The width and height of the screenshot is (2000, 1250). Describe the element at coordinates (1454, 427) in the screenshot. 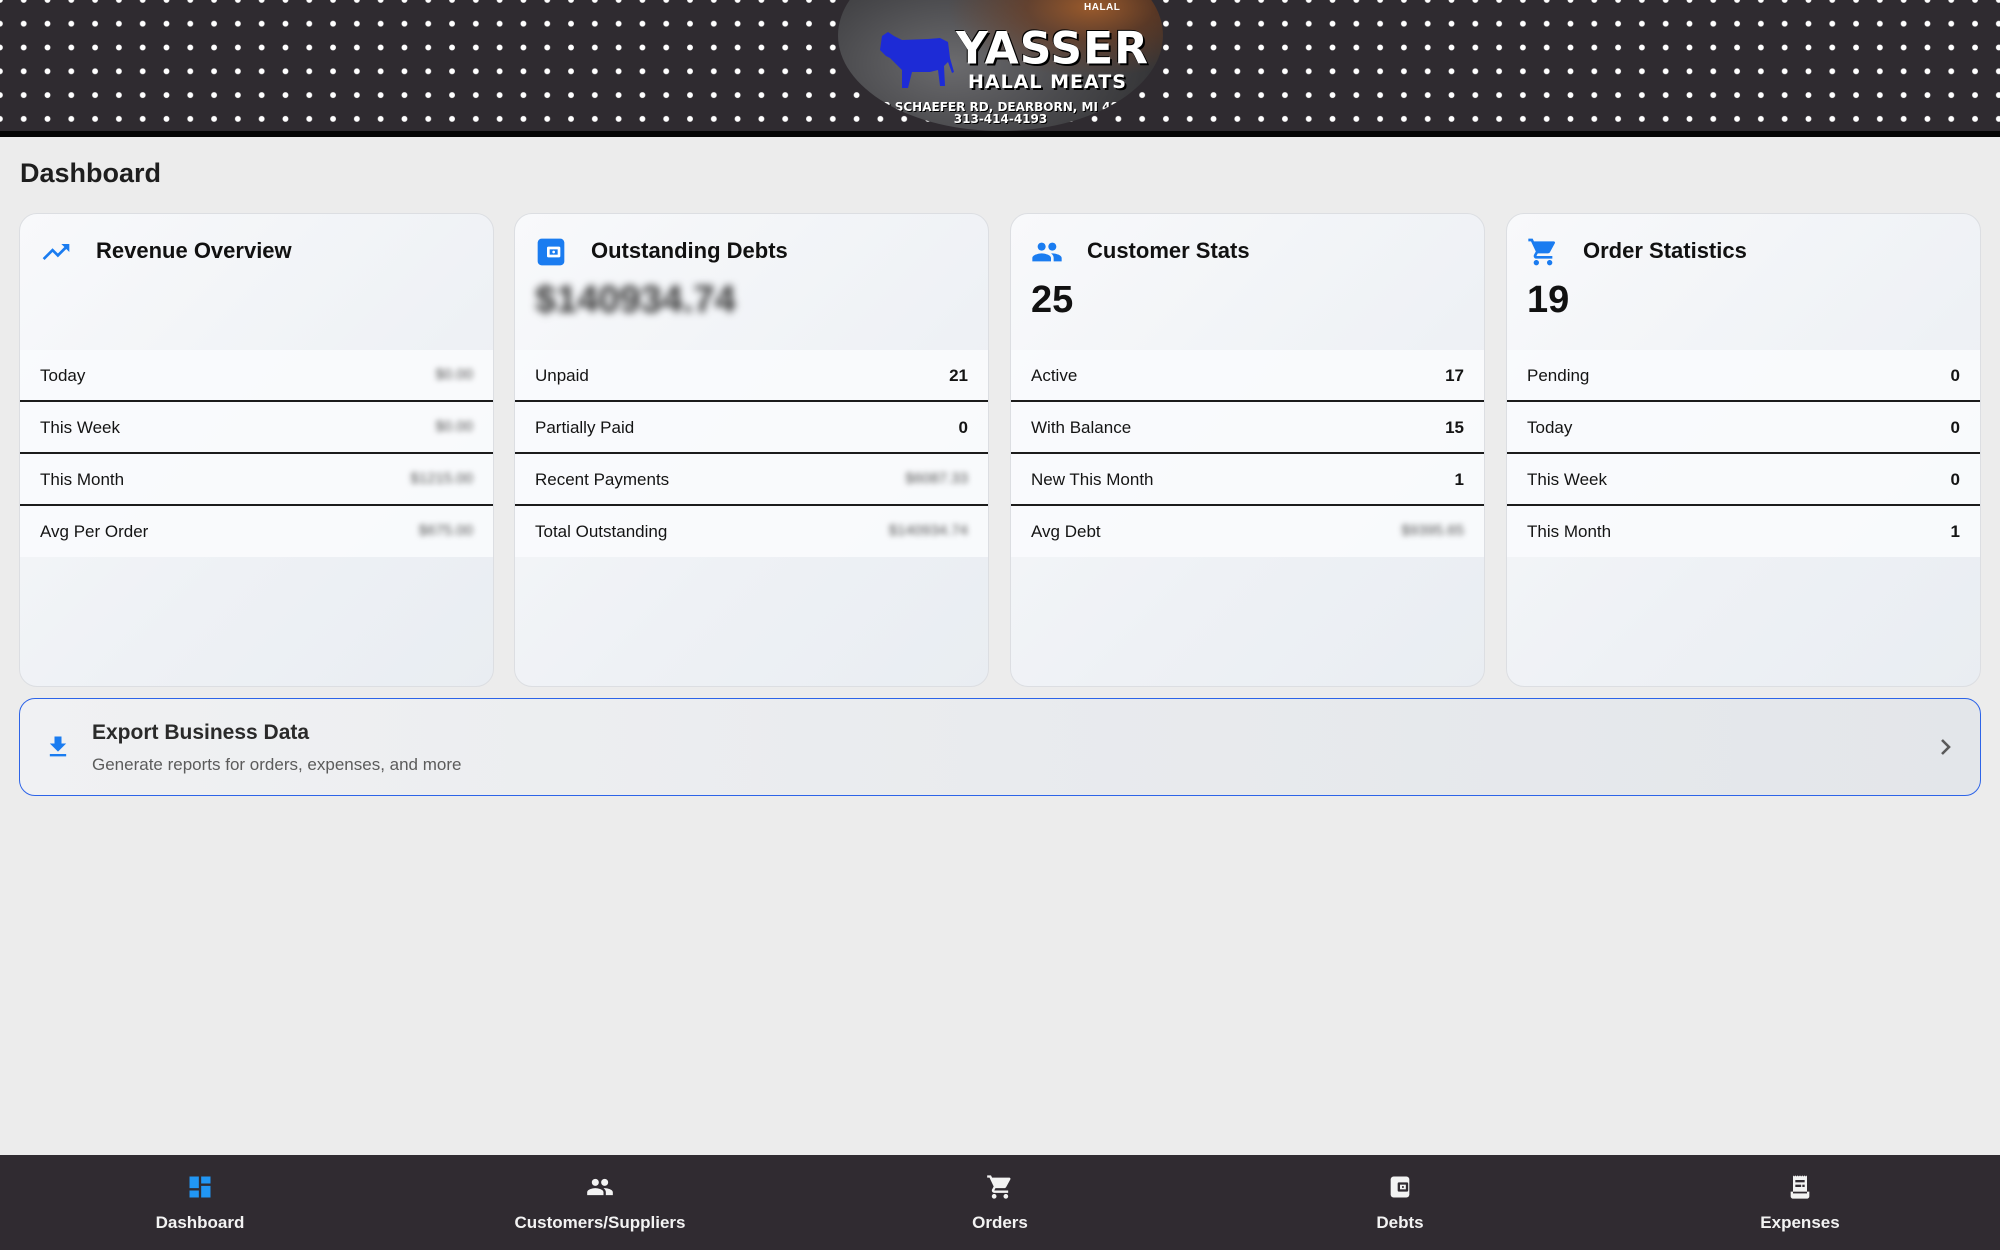

I see `stat-value: 15` at that location.